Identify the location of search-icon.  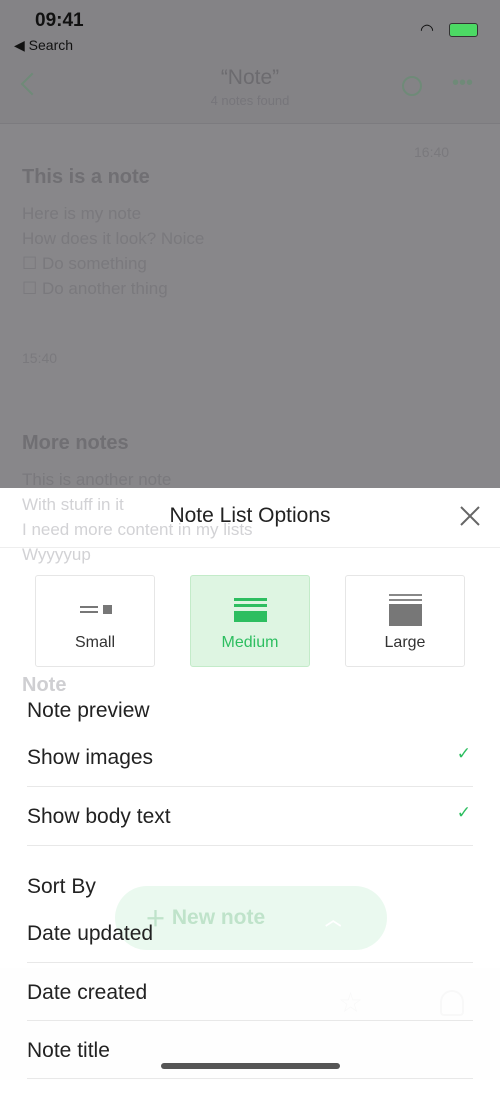
(412, 86).